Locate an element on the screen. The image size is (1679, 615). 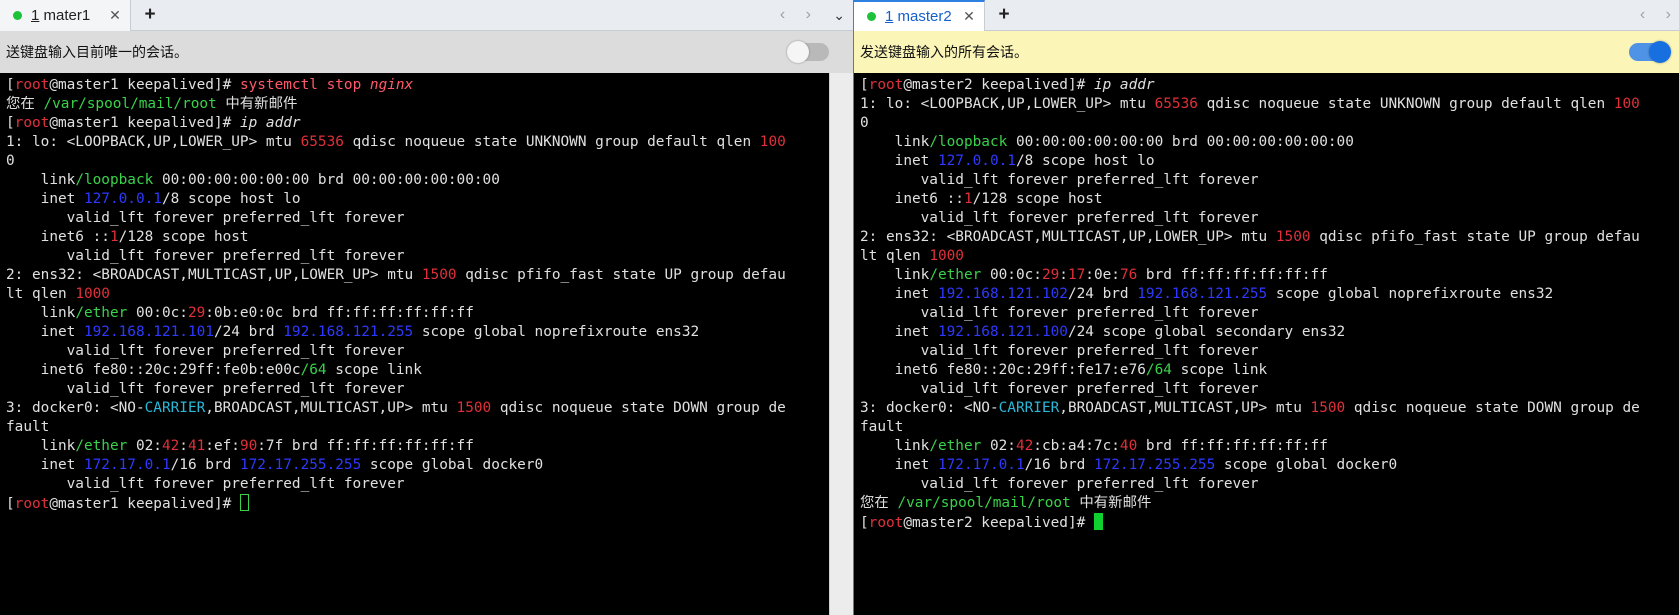
terminal-text: : is located at coordinates (183, 446).